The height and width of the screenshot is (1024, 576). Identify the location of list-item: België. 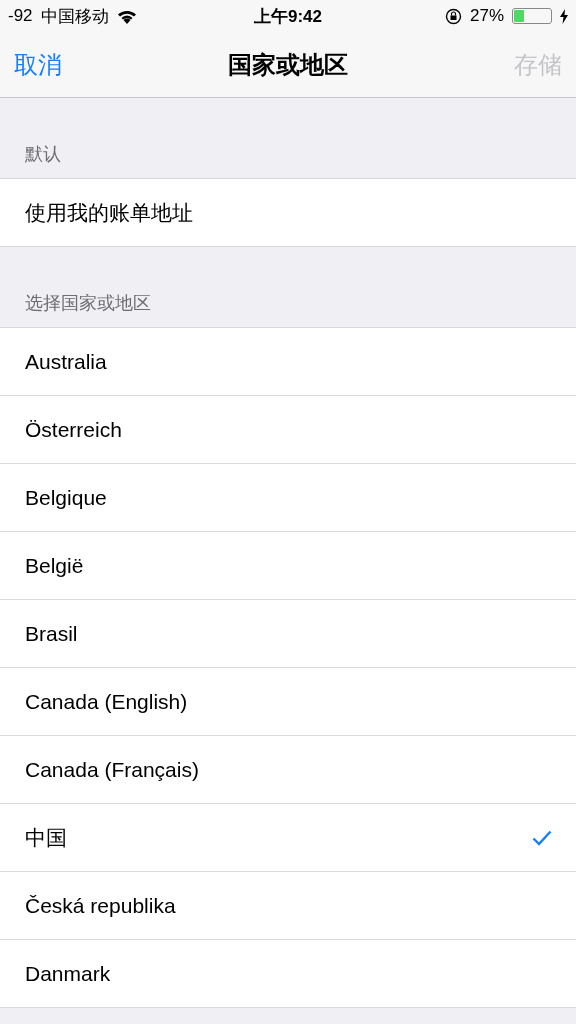
(288, 565).